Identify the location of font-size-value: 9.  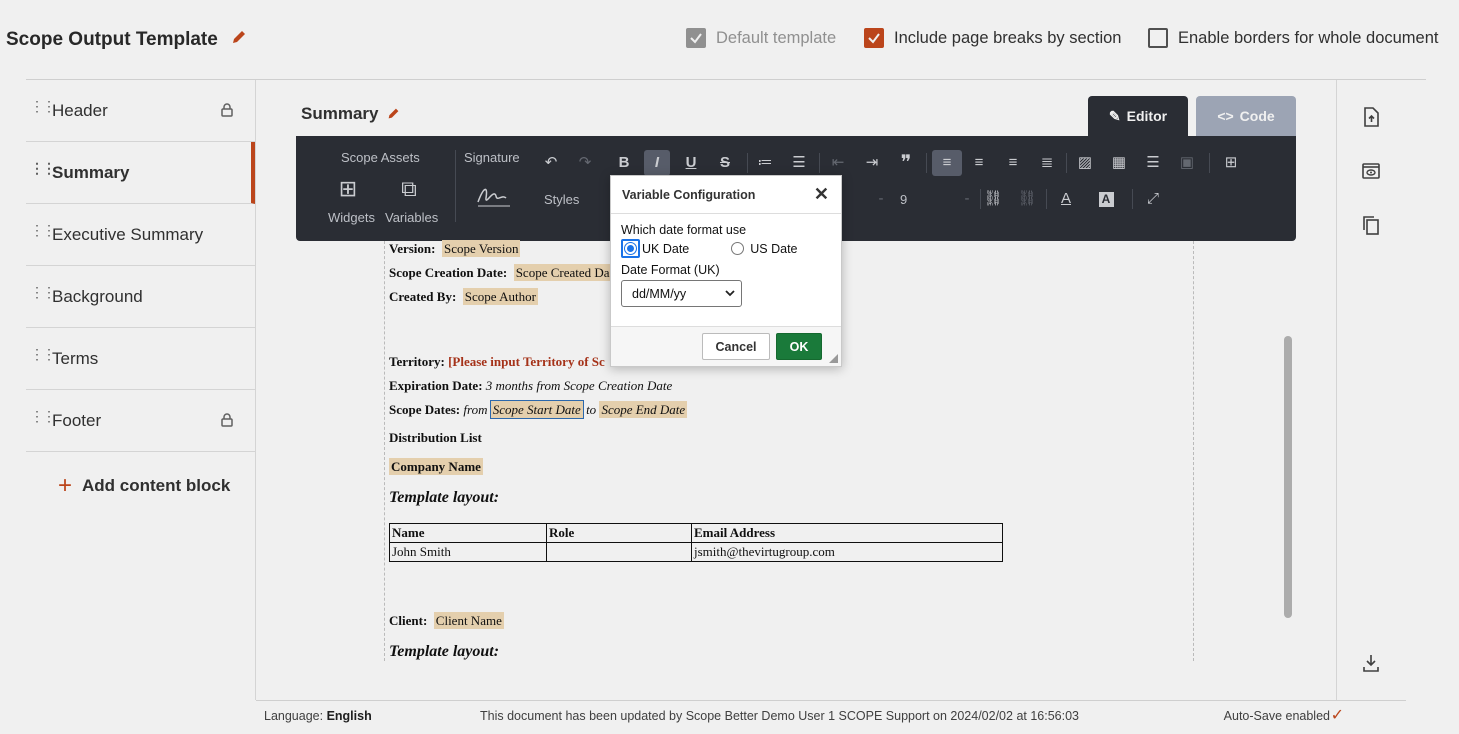
(903, 199).